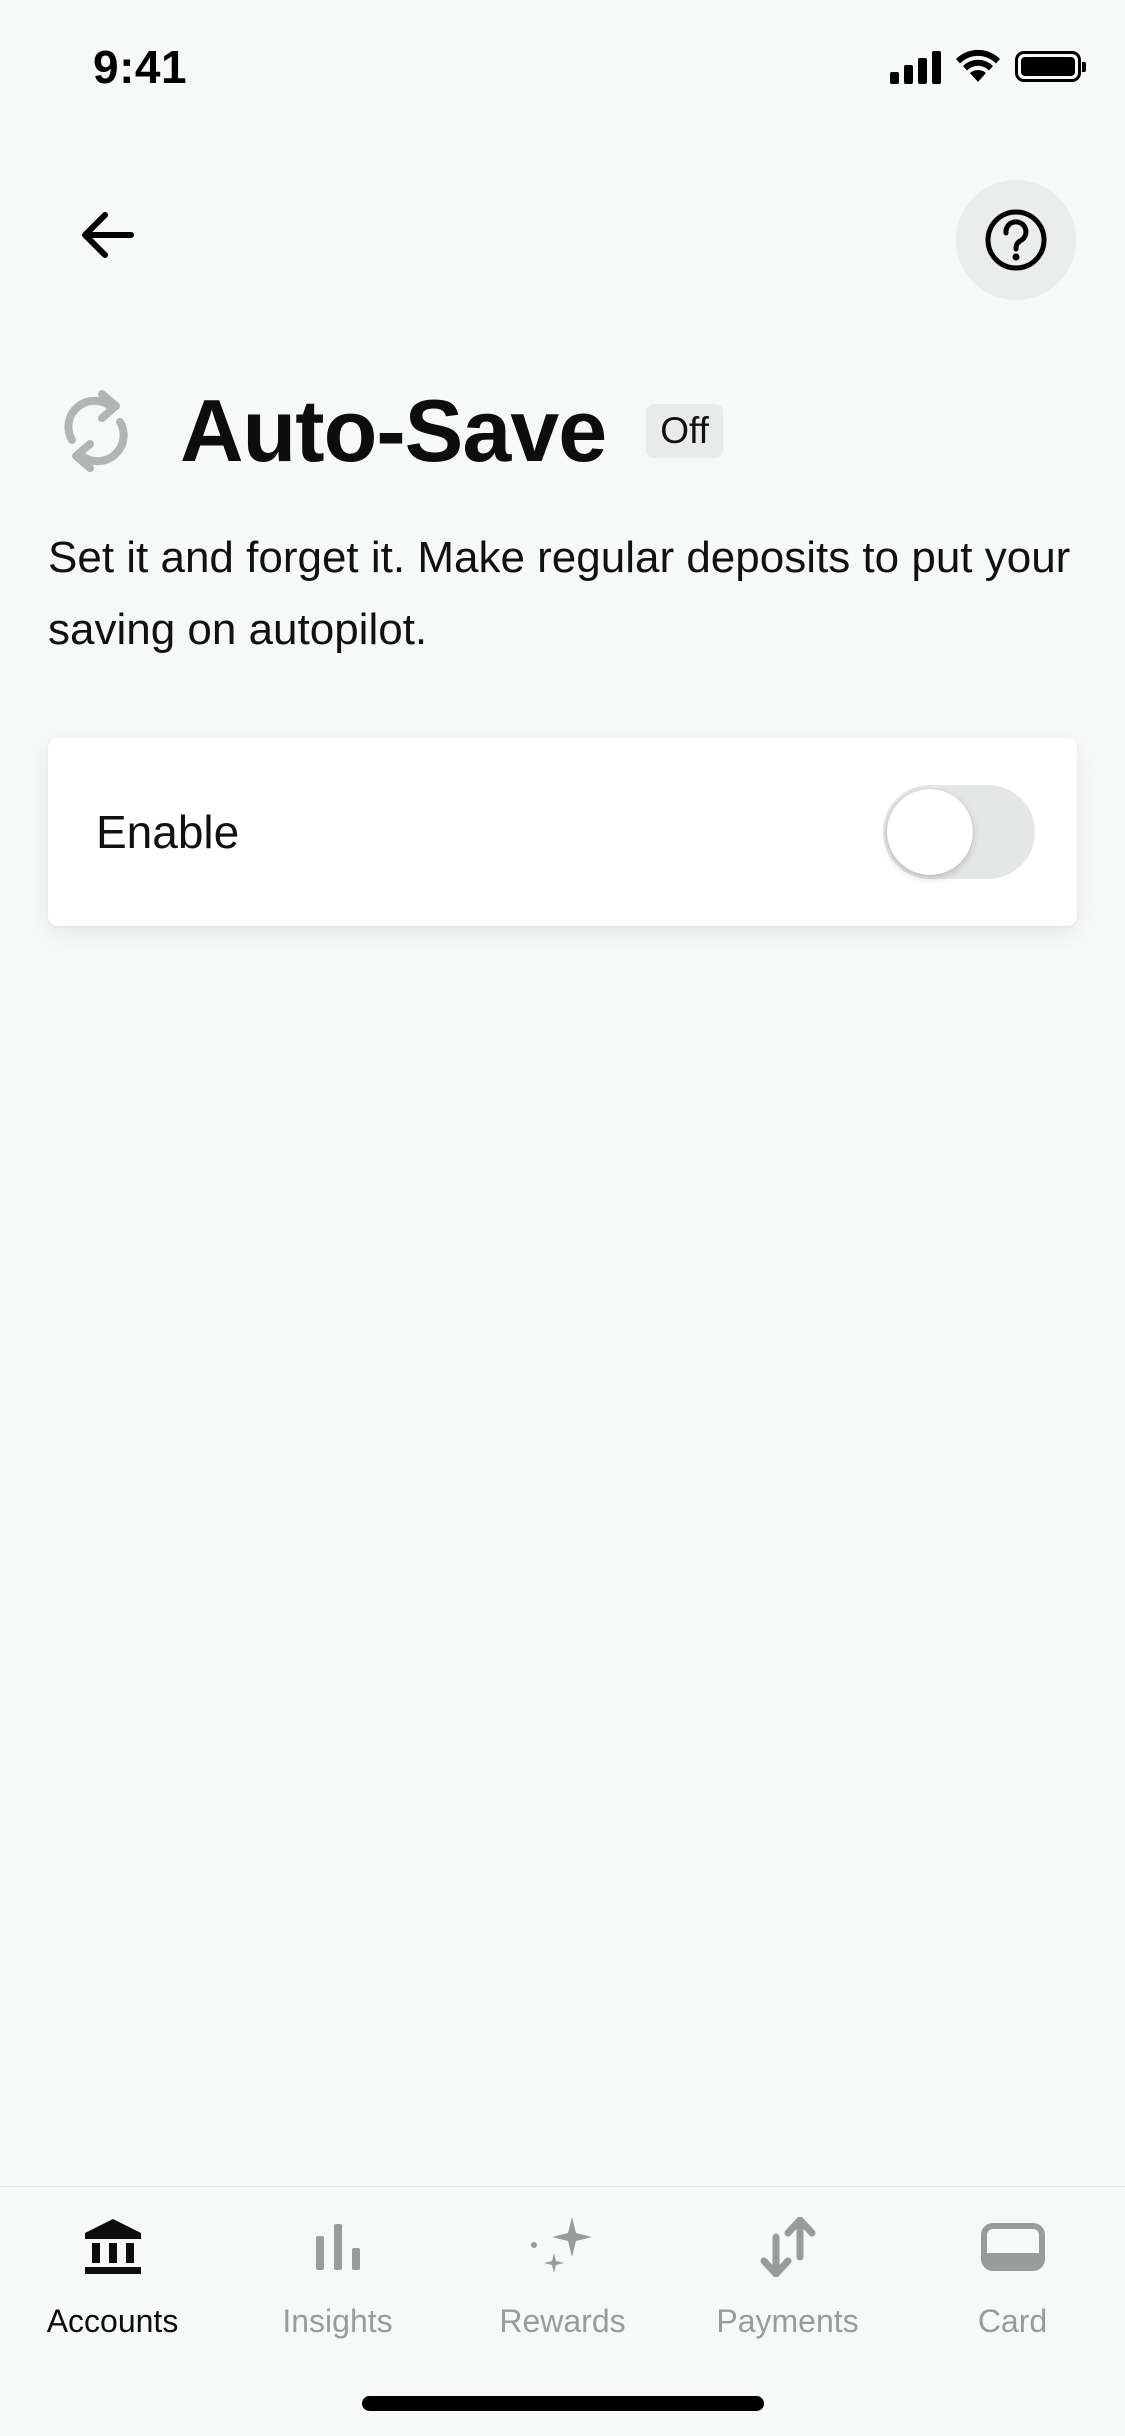 The width and height of the screenshot is (1125, 2436). What do you see at coordinates (1012, 2321) in the screenshot?
I see `tab-label: Card` at bounding box center [1012, 2321].